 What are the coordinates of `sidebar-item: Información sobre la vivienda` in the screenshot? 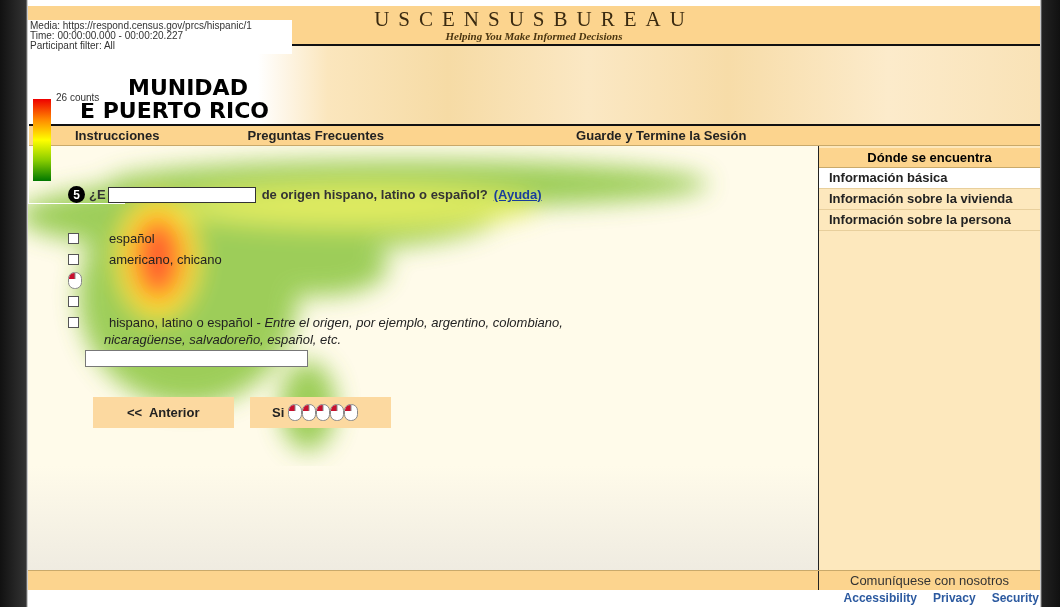 It's located at (929, 199).